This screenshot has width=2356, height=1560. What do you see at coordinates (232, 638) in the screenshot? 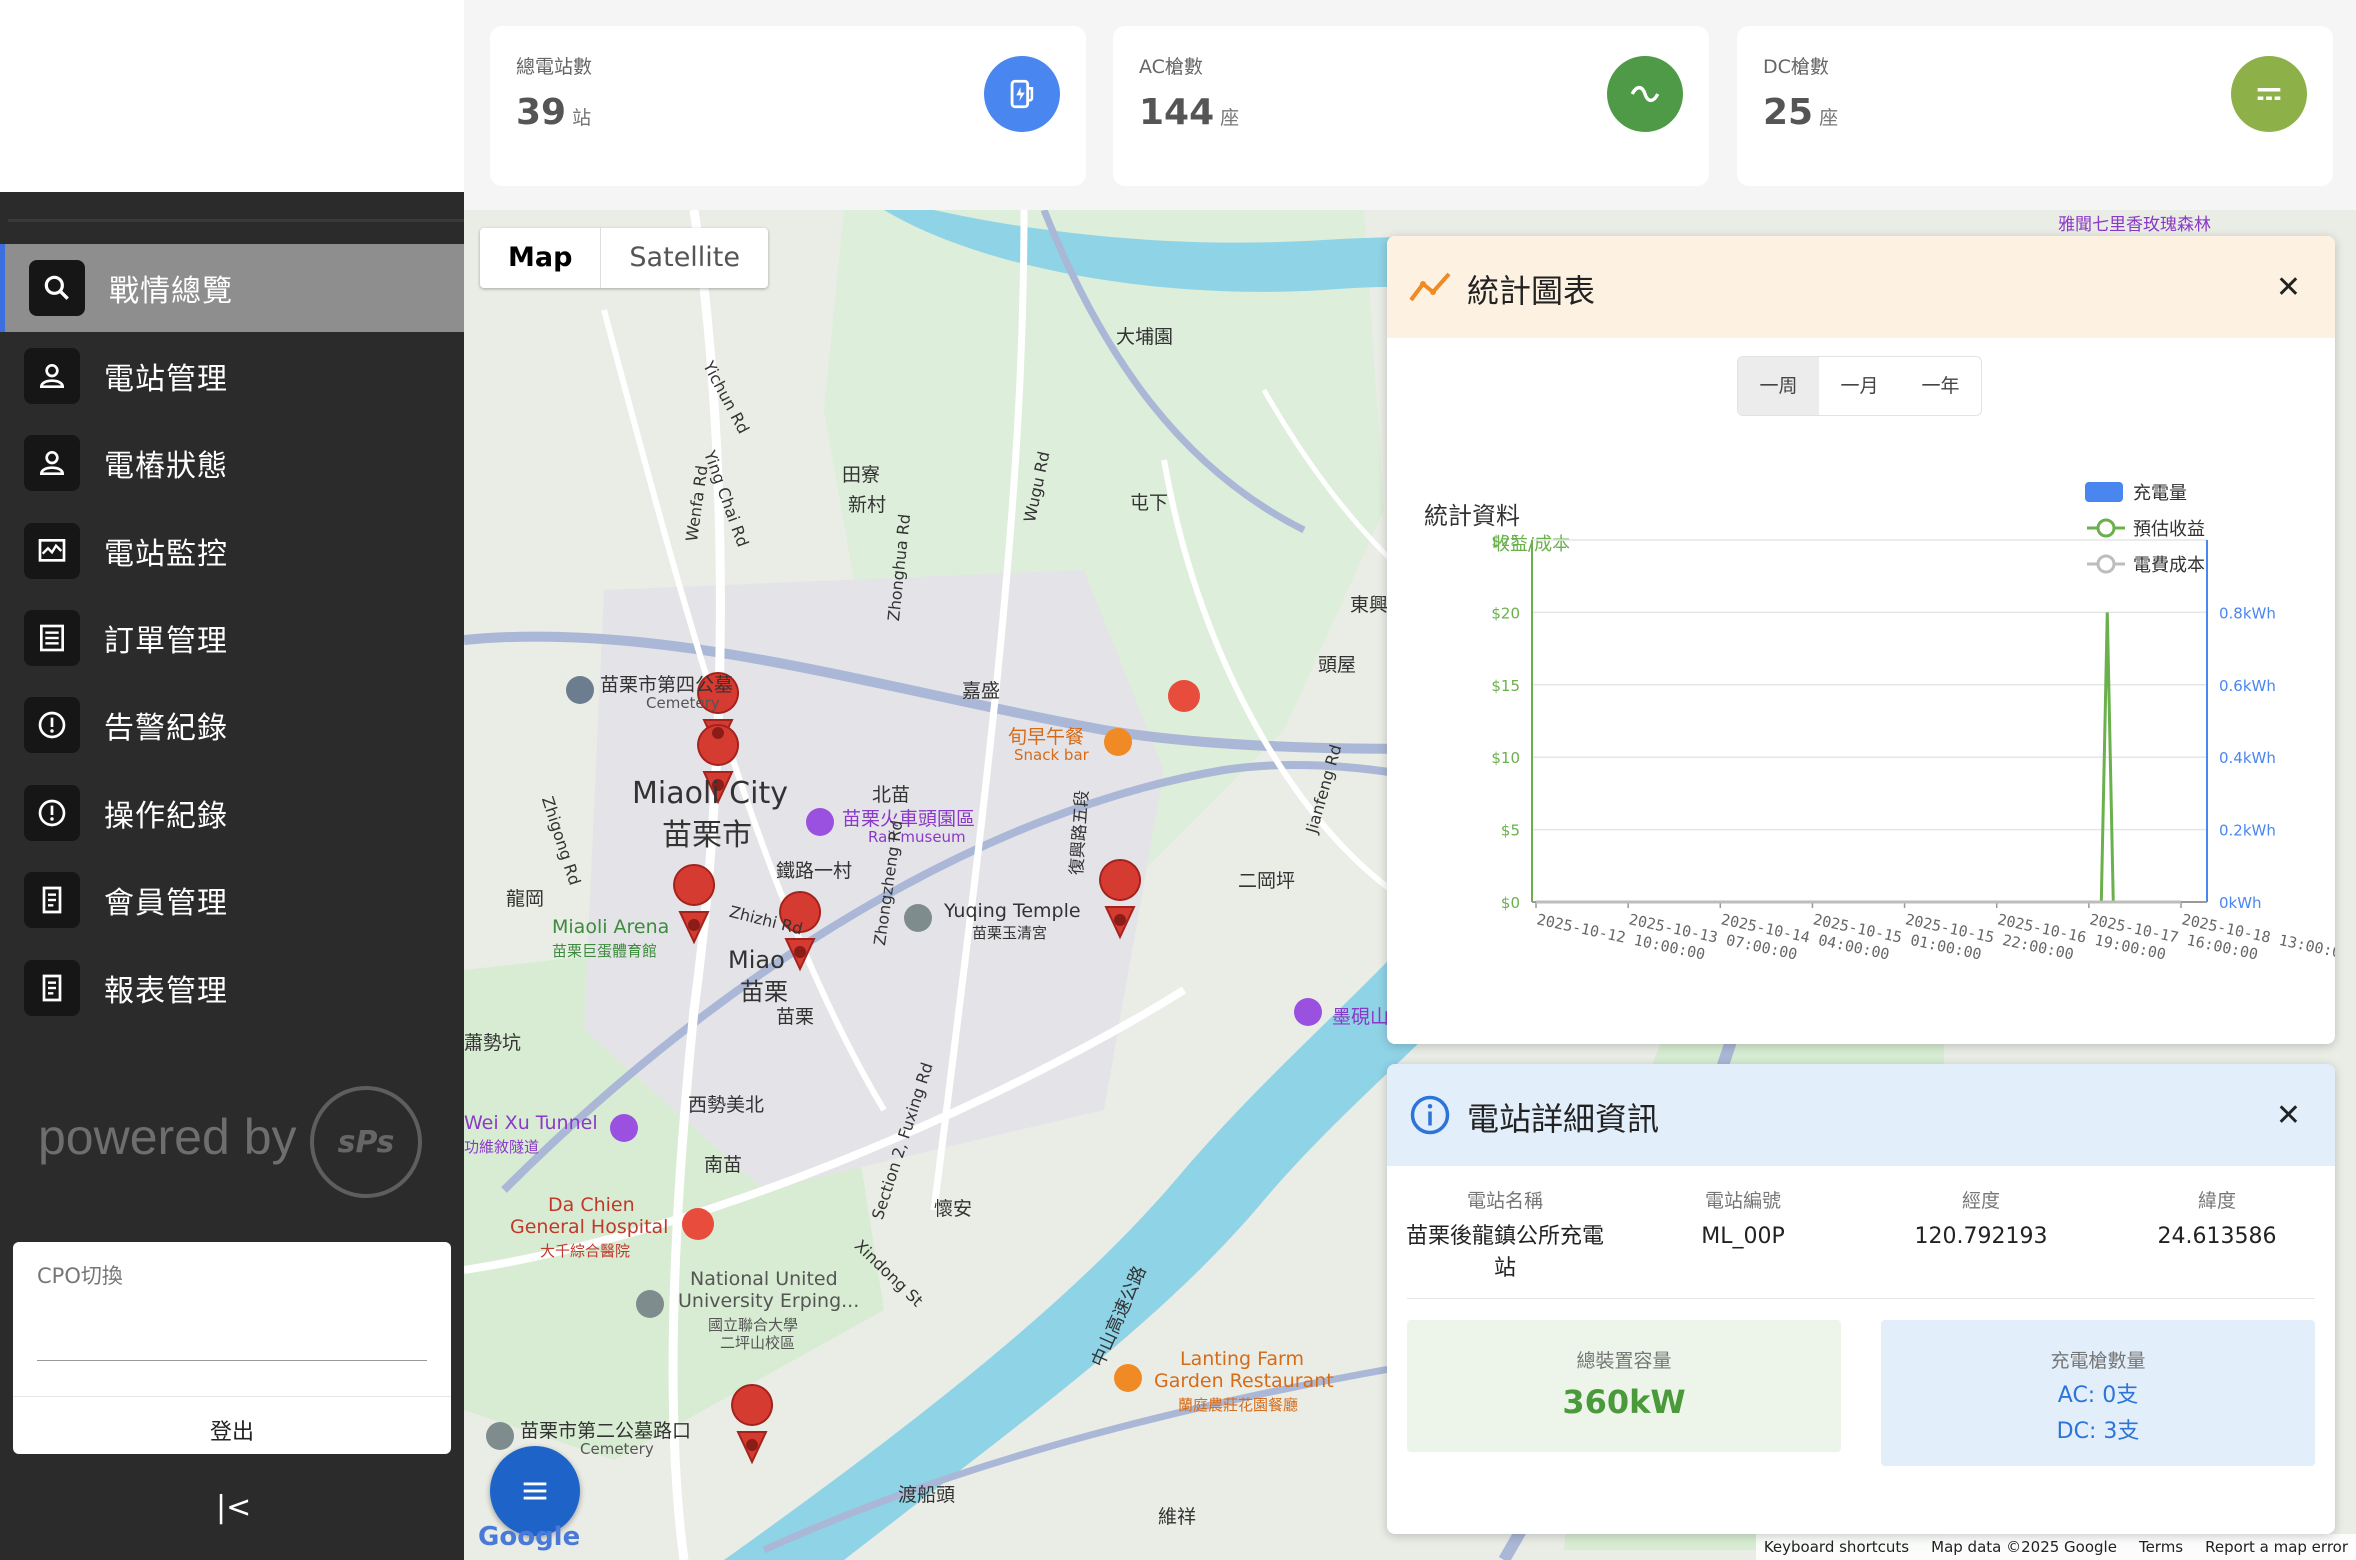
I see `sidebar-item-4: 訂單管理` at bounding box center [232, 638].